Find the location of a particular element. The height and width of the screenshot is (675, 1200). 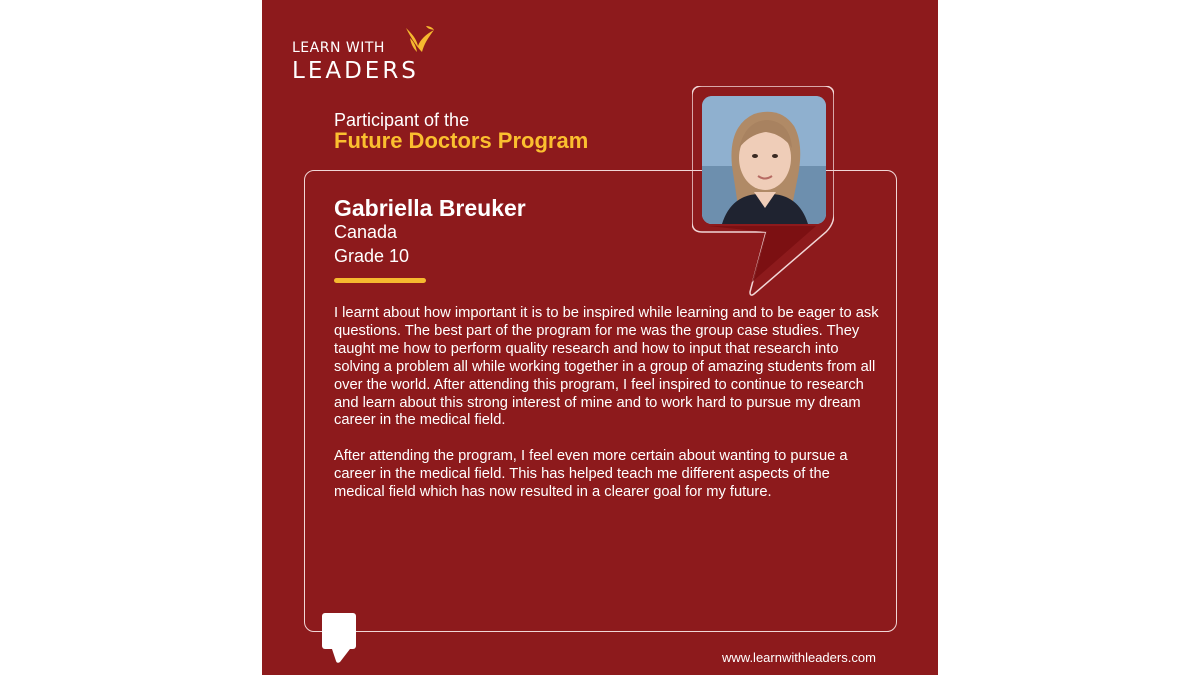

program-title: Future Doctors Program is located at coordinates (461, 140).